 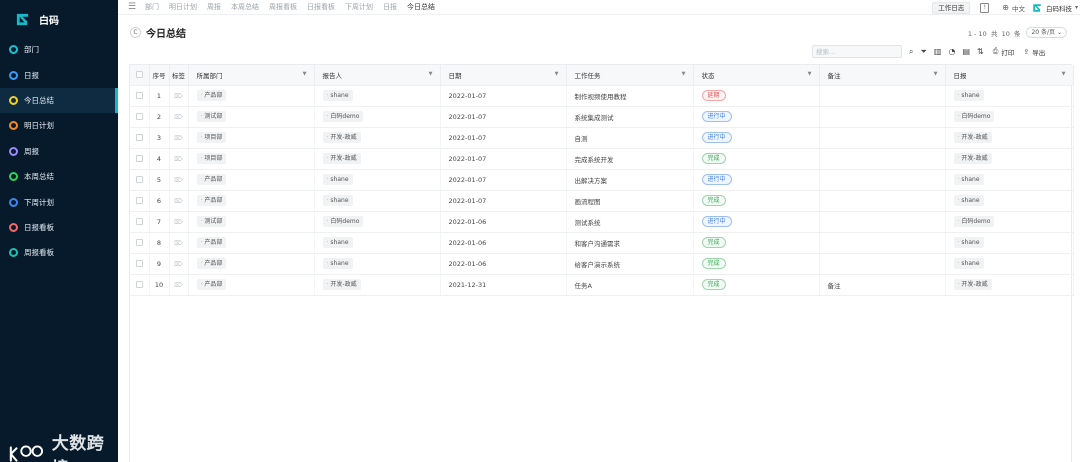 I want to click on sort-icon: ⇅, so click(x=980, y=51).